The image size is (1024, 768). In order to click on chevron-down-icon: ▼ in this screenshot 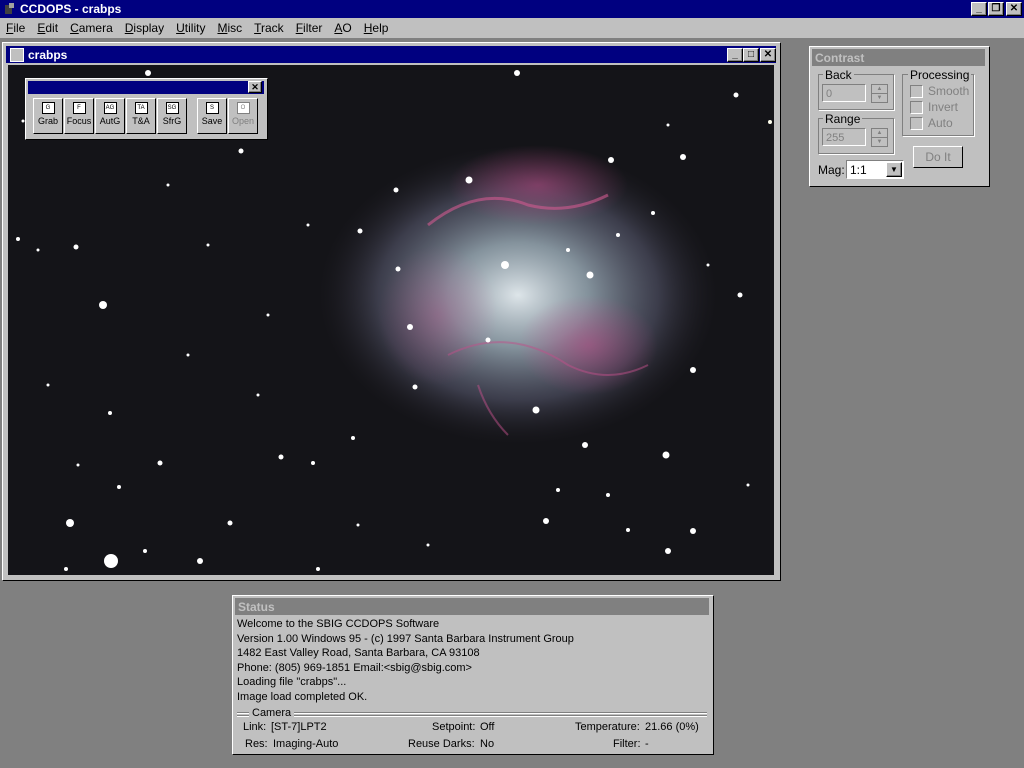, I will do `click(894, 169)`.